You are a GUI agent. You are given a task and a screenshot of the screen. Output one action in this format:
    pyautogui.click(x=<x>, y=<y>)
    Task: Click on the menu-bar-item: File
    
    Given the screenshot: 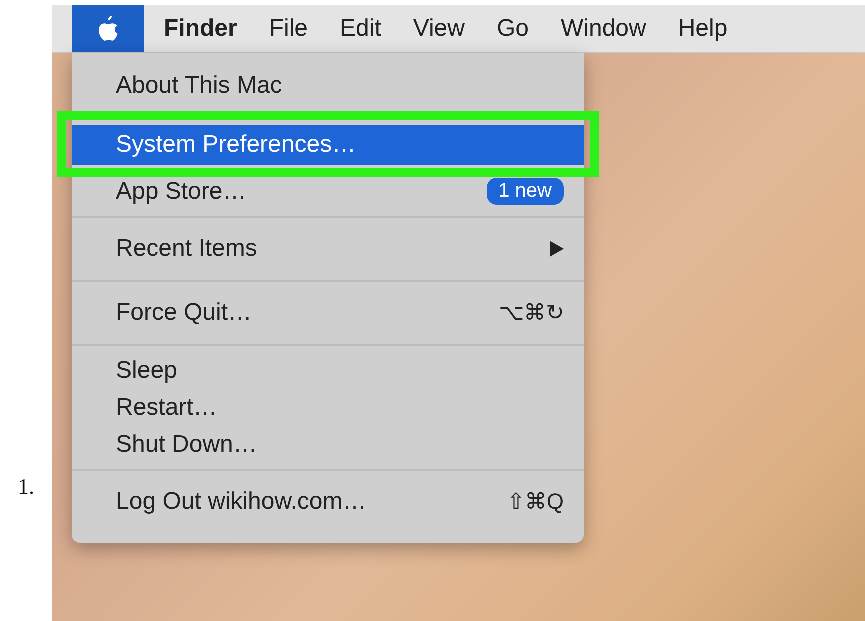 What is the action you would take?
    pyautogui.click(x=288, y=28)
    